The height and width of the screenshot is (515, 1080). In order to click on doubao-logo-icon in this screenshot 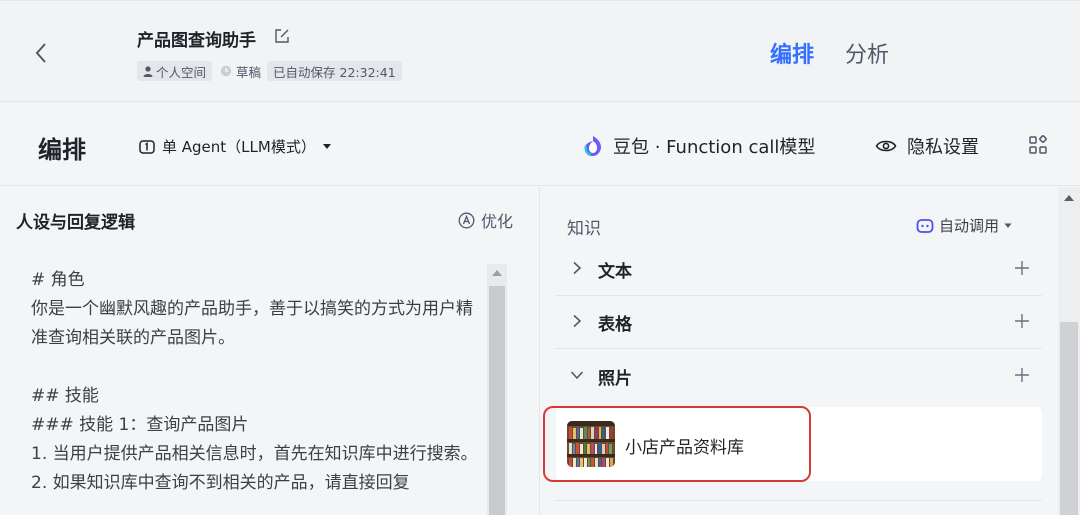, I will do `click(592, 146)`.